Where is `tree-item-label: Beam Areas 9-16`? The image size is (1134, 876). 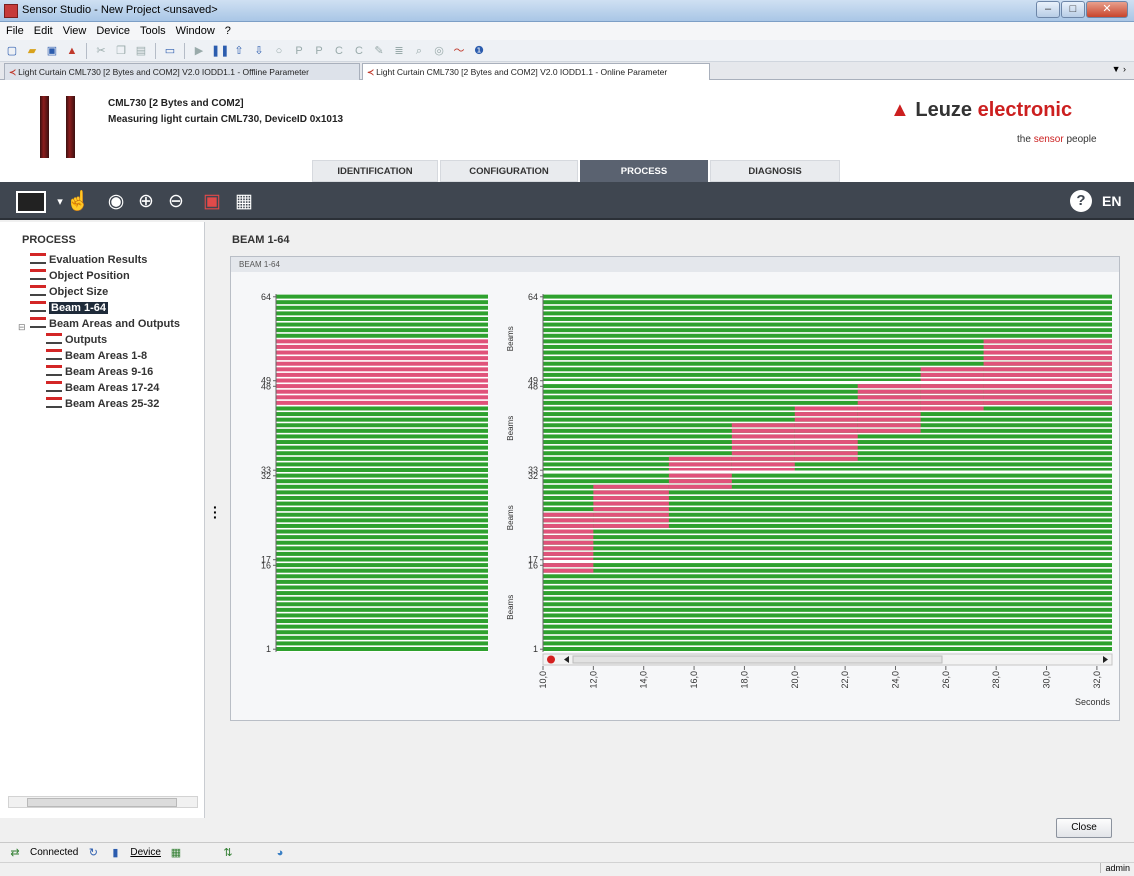
tree-item-label: Beam Areas 9-16 is located at coordinates (109, 372).